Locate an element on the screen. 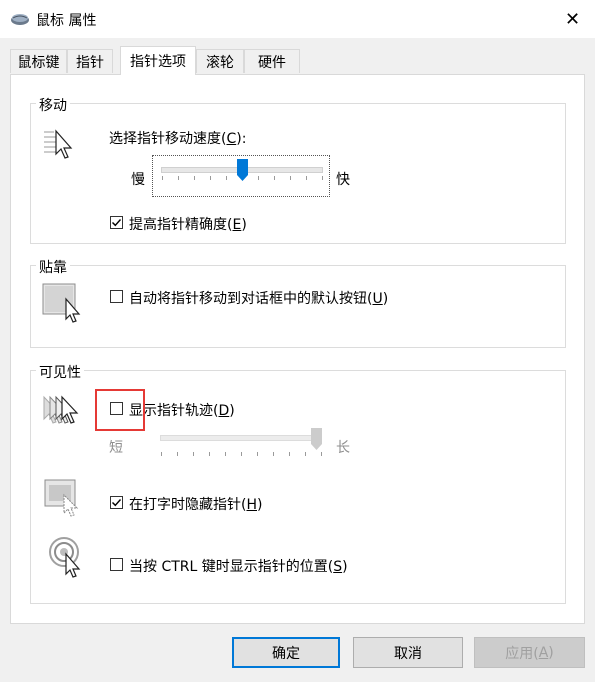  tab-pointers: 指针 is located at coordinates (90, 61).